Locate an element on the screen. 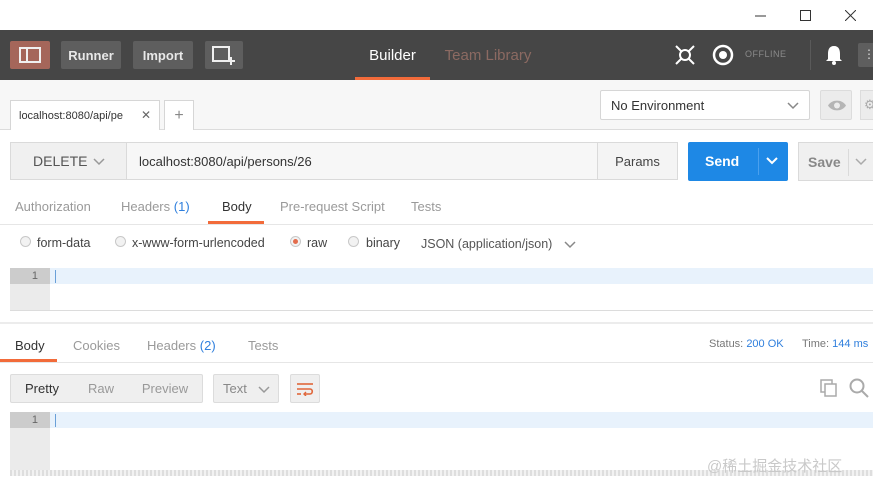 Image resolution: width=873 pixels, height=482 pixels. header-divider is located at coordinates (810, 55).